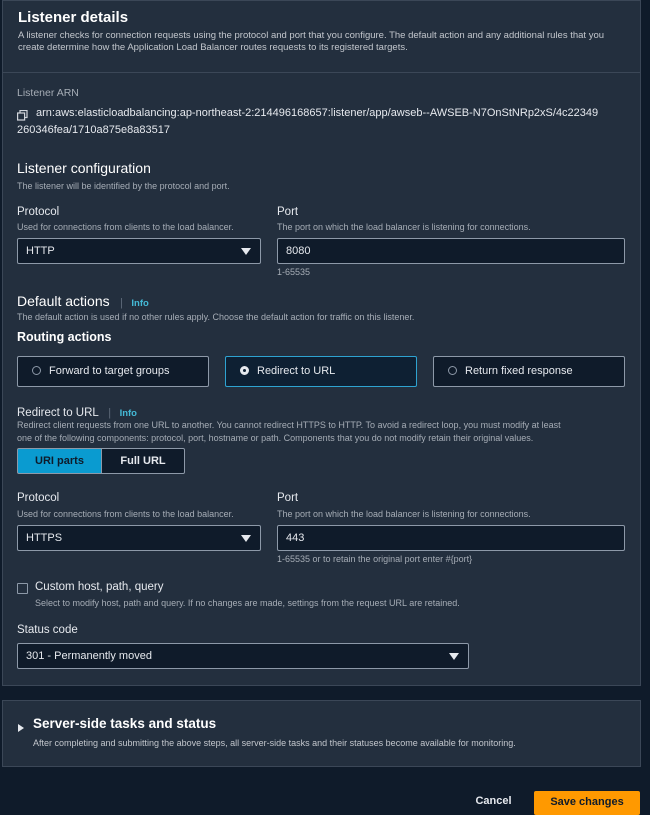  Describe the element at coordinates (519, 371) in the screenshot. I see `radio-fixed-label: Return fixed response` at that location.